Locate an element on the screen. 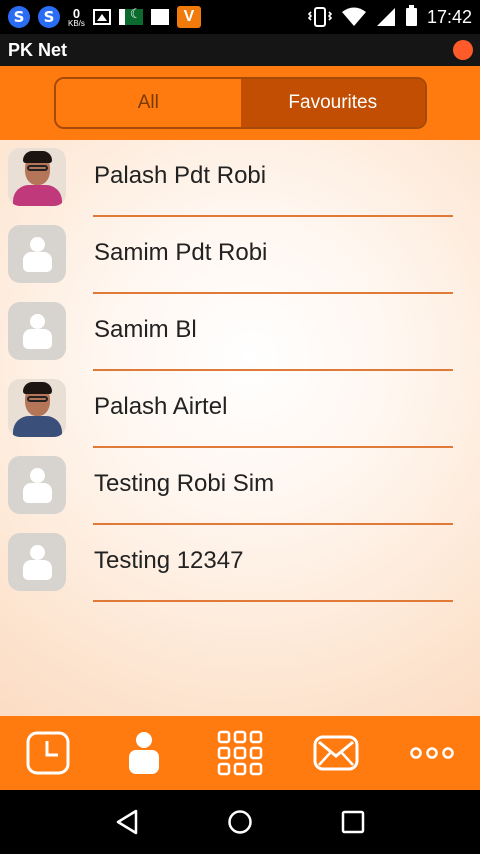 Image resolution: width=480 pixels, height=854 pixels. wifi-icon is located at coordinates (353, 17).